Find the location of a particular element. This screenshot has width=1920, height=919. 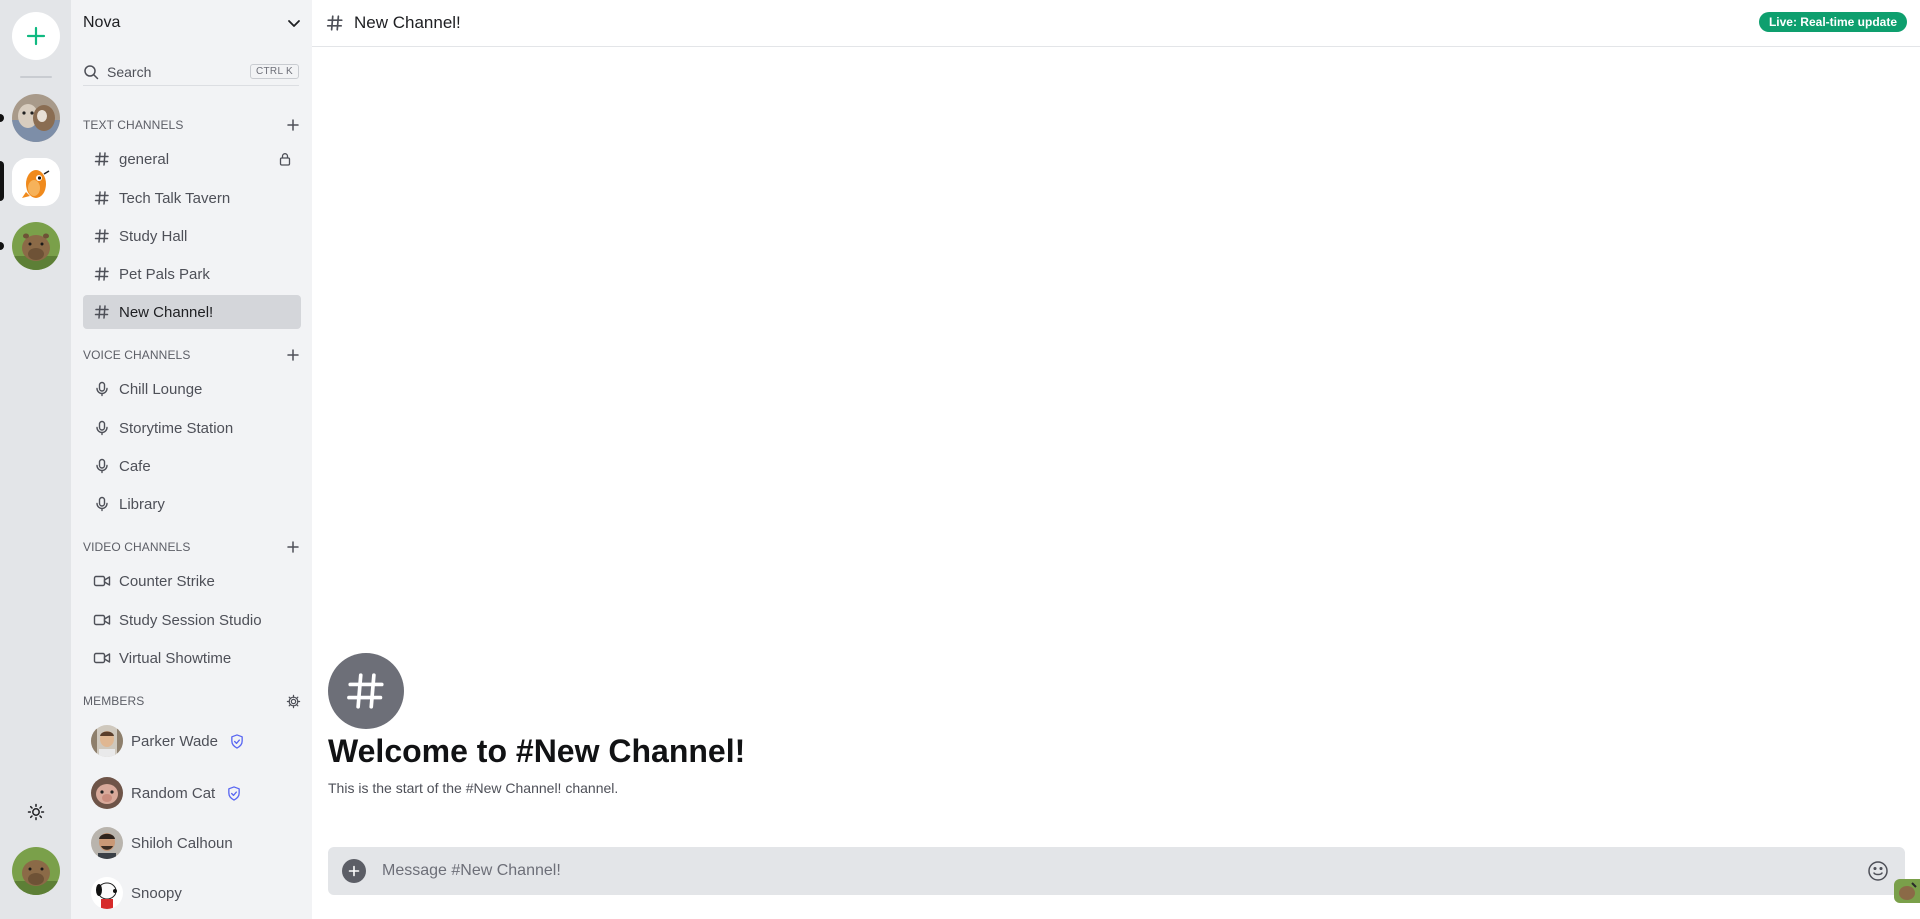

members-header: MEMBERS is located at coordinates (192, 701).